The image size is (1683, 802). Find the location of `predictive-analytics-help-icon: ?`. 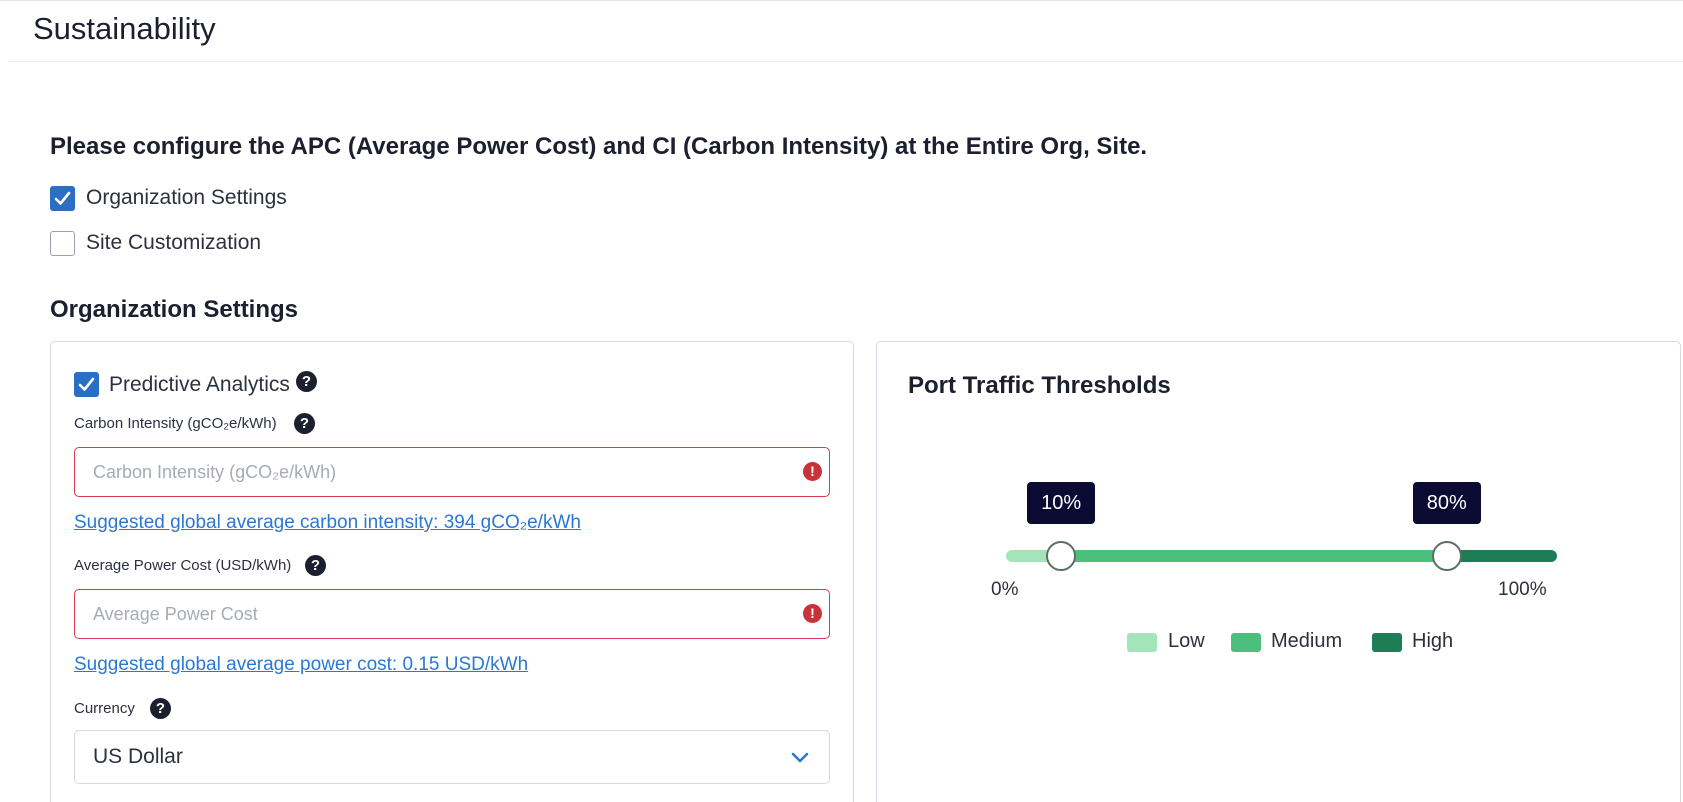

predictive-analytics-help-icon: ? is located at coordinates (306, 381).